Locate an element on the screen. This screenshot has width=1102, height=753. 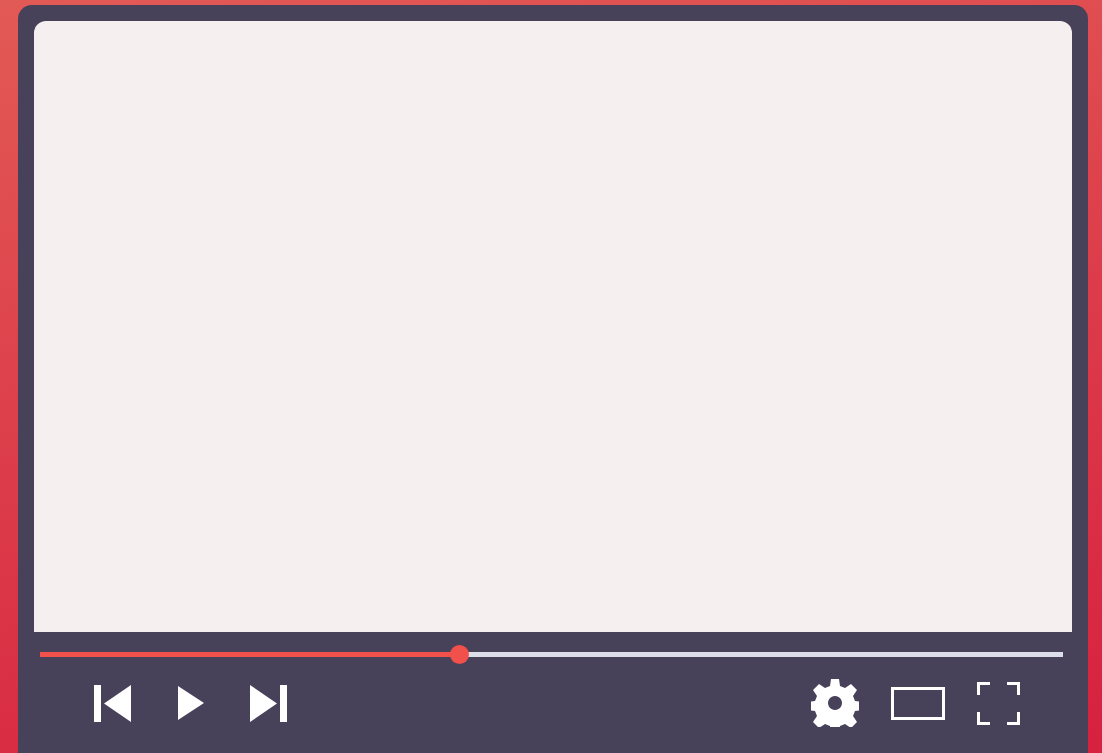
progress-handle is located at coordinates (460, 654).